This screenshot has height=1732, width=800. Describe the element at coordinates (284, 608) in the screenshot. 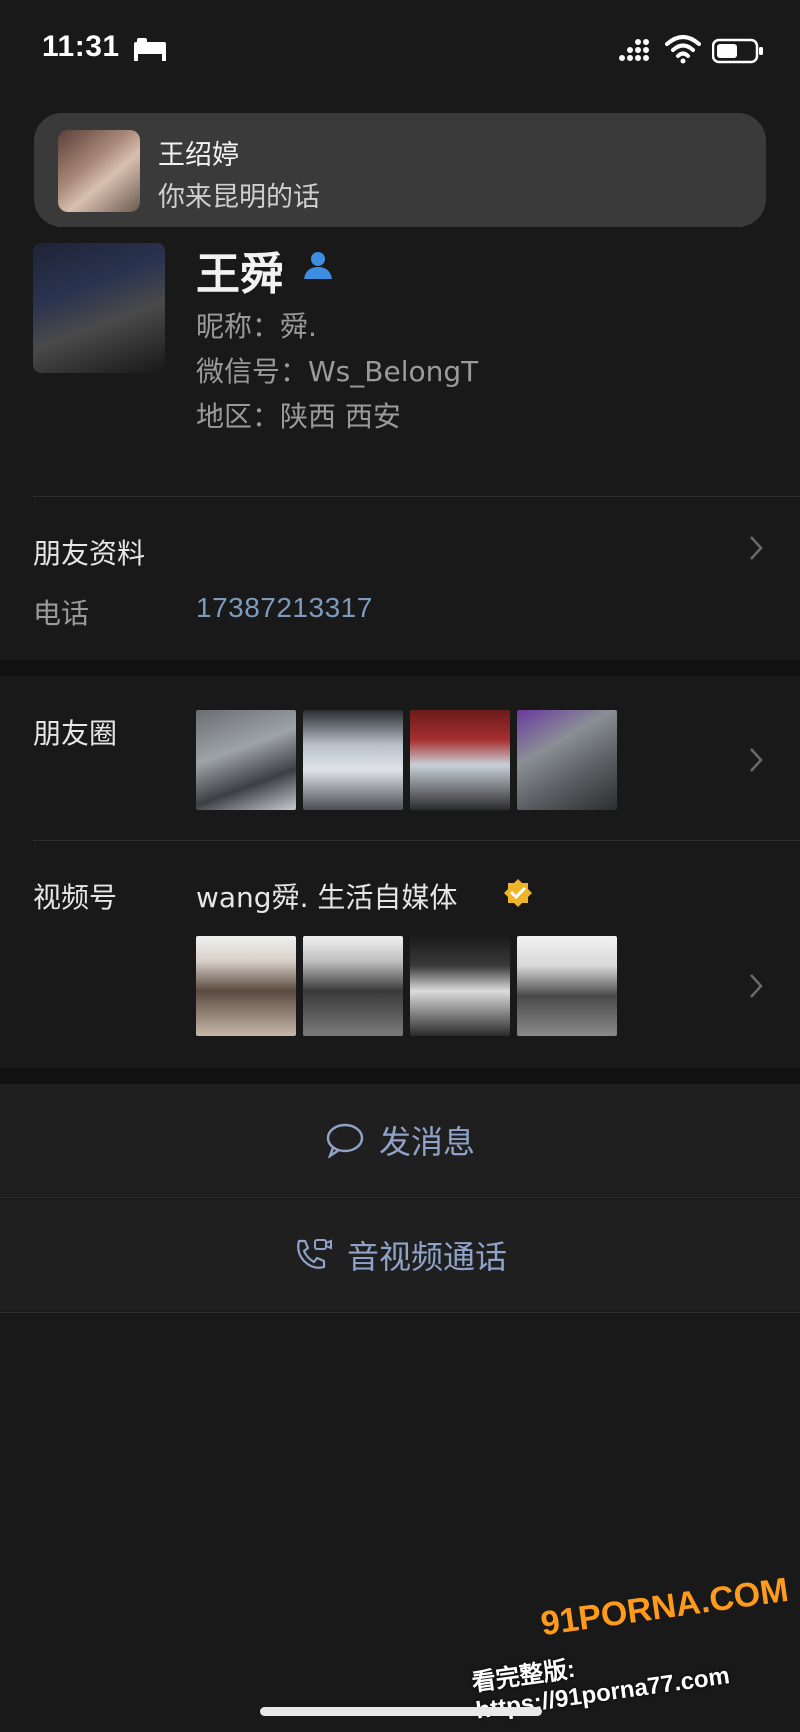

I see `phone-number-link: 17387213317` at that location.